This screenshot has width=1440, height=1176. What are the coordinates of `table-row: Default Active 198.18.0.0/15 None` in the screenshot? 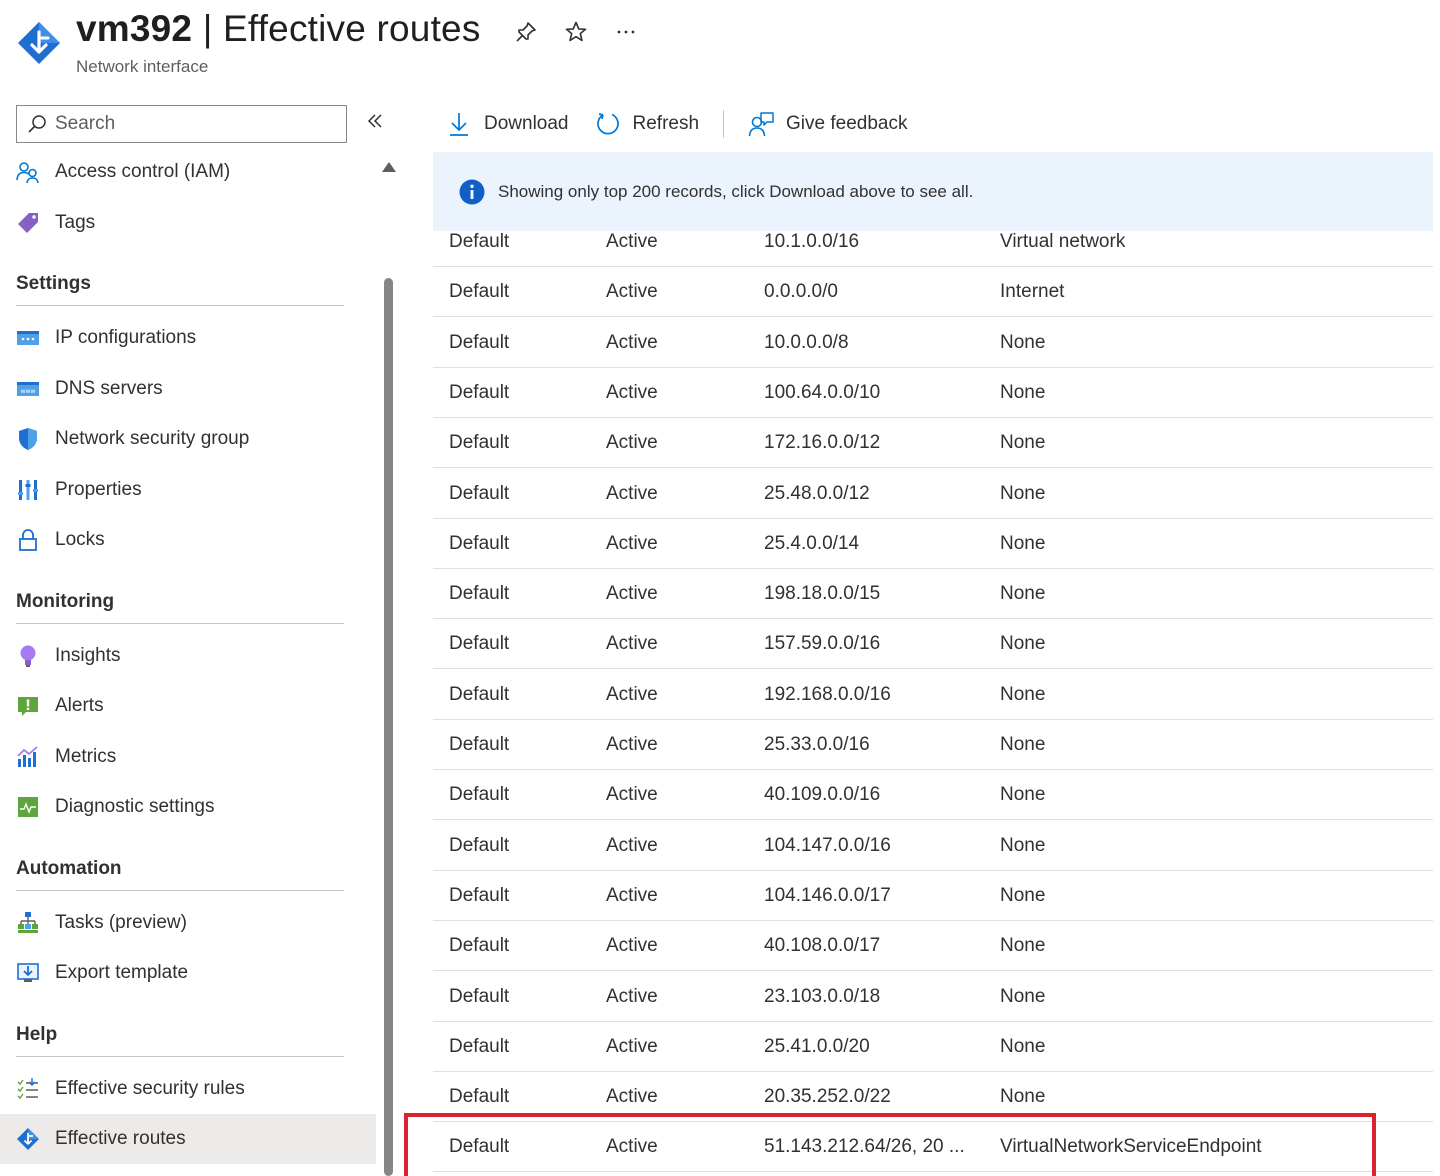 It's located at (933, 594).